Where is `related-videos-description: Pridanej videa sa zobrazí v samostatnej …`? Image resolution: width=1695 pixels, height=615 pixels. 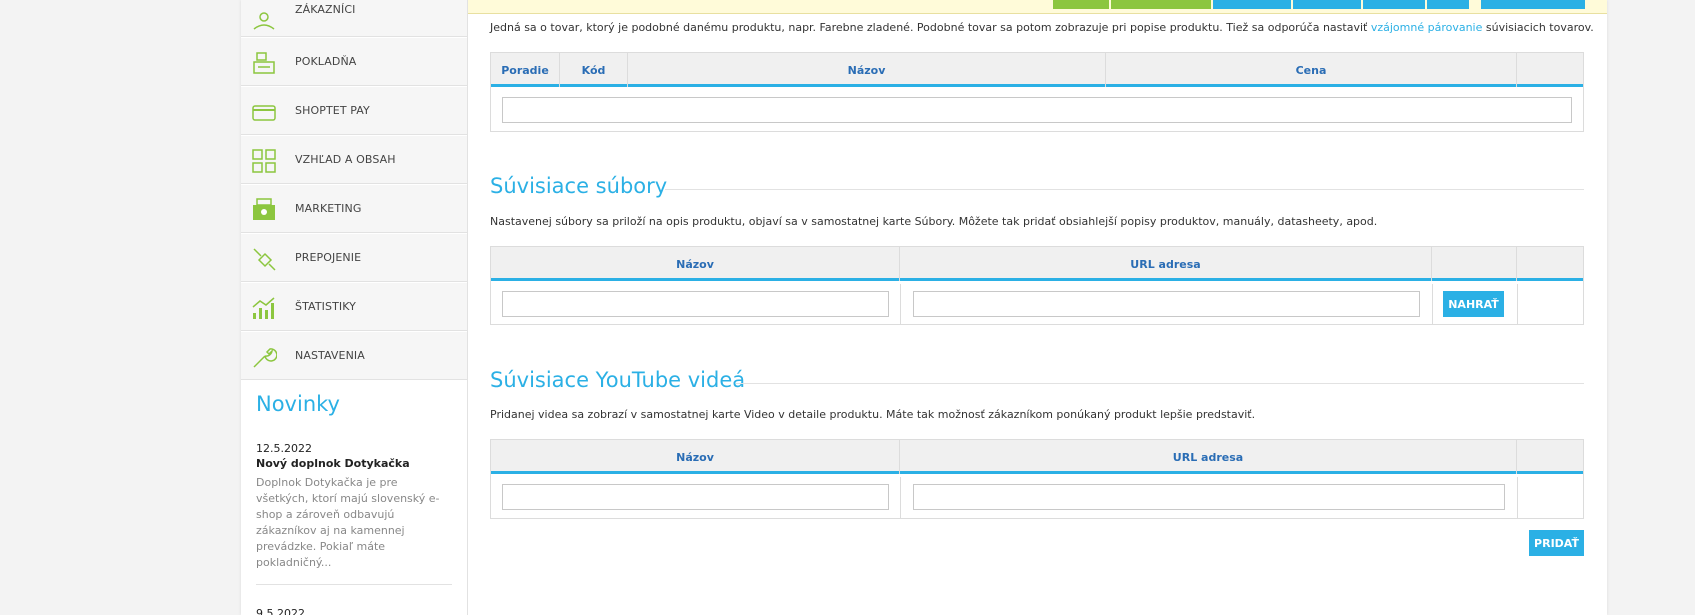 related-videos-description: Pridanej videa sa zobrazí v samostatnej … is located at coordinates (873, 414).